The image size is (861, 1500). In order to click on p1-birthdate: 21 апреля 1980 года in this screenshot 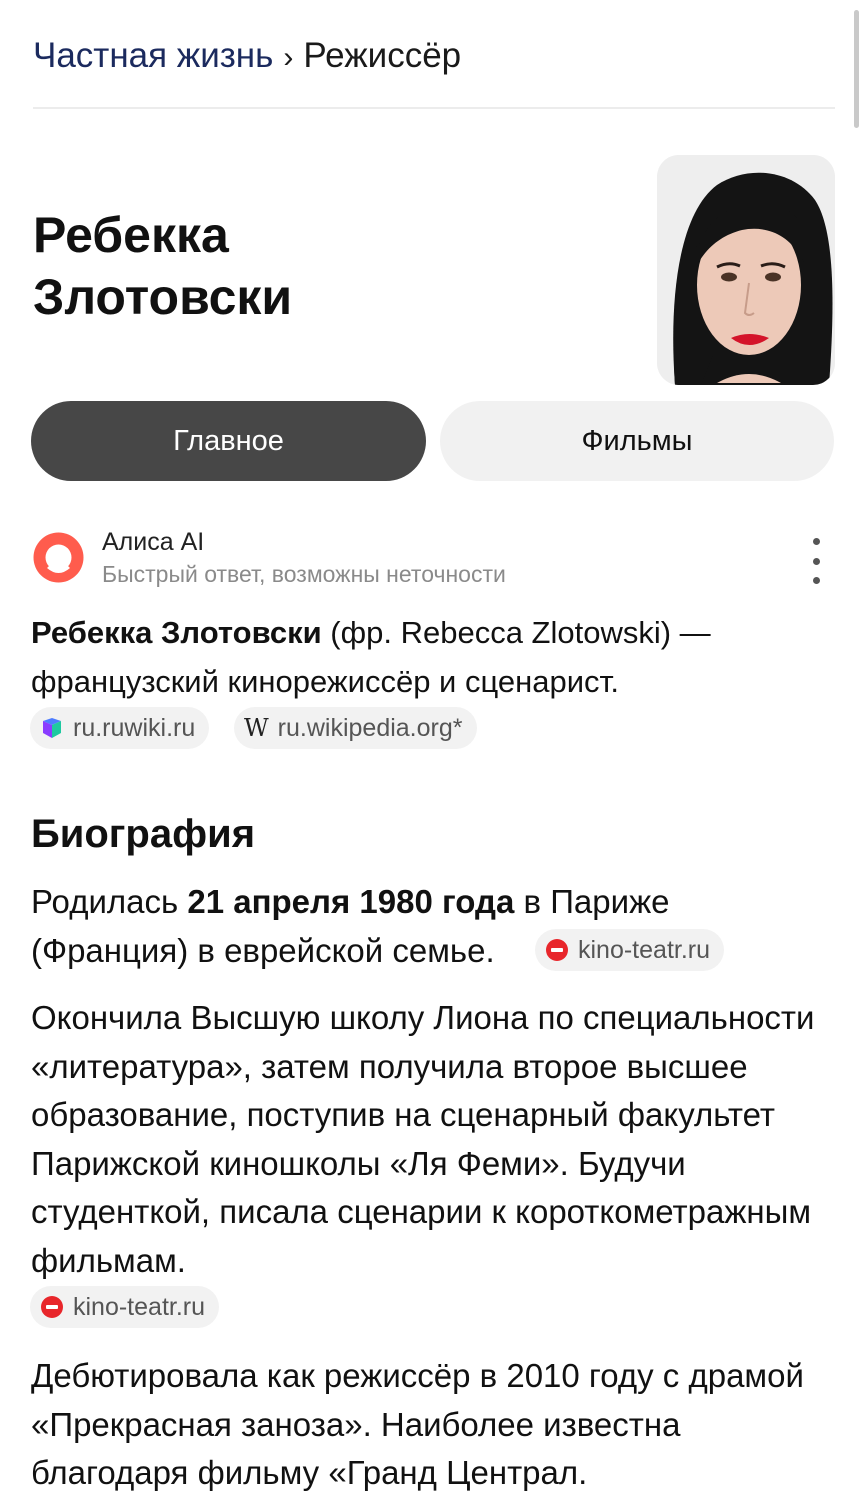, I will do `click(351, 901)`.